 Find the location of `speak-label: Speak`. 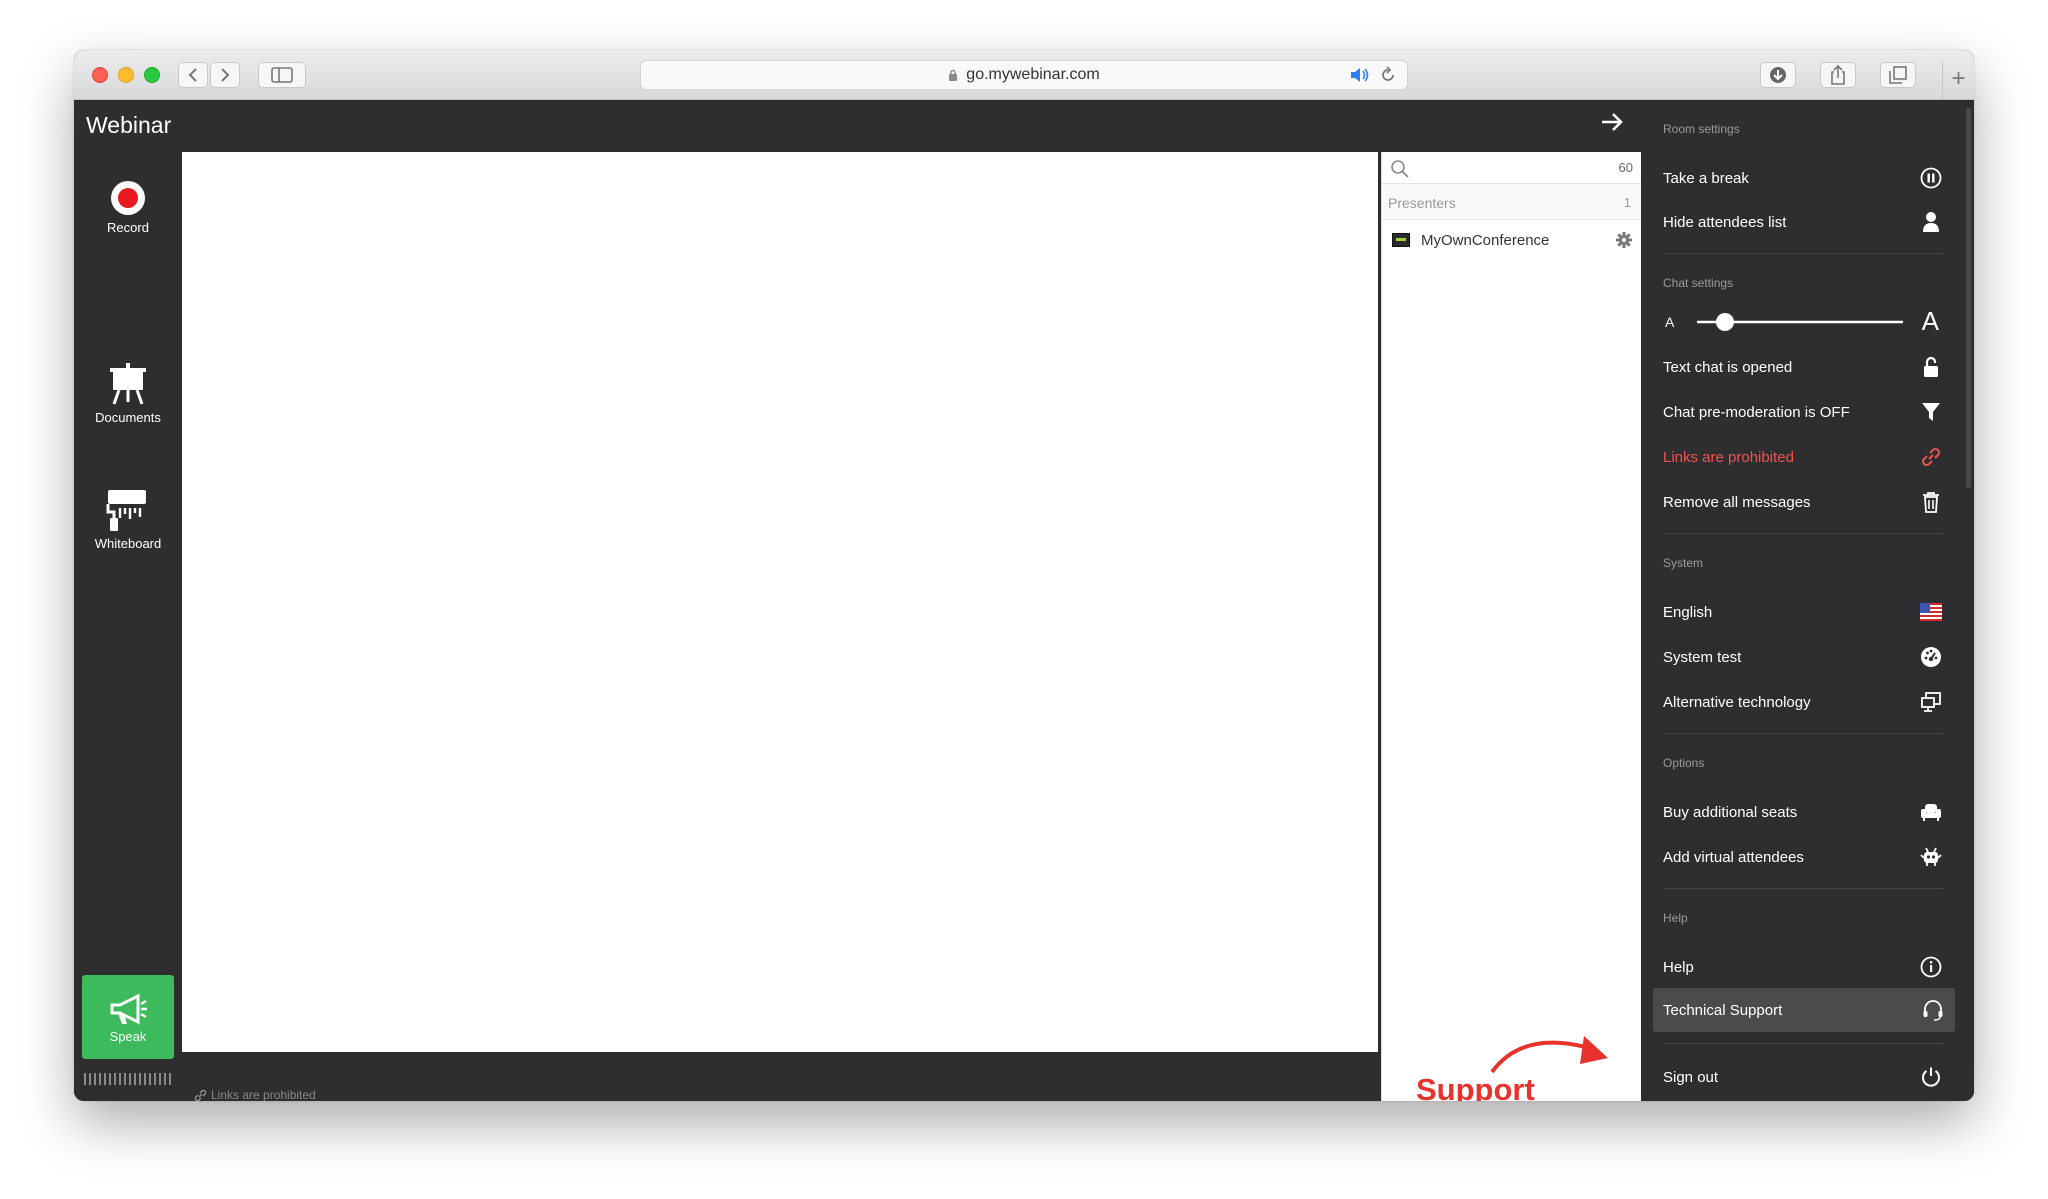

speak-label: Speak is located at coordinates (128, 1036).